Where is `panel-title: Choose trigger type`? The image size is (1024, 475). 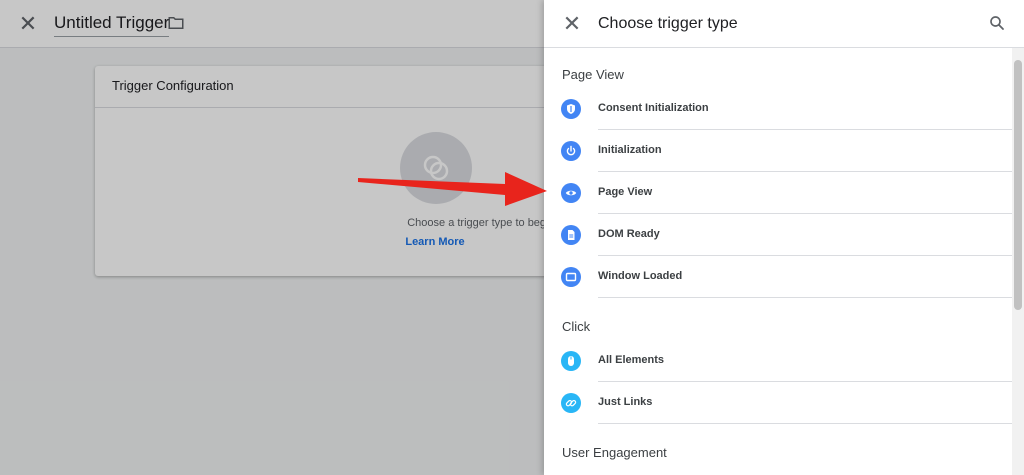
panel-title: Choose trigger type is located at coordinates (668, 23).